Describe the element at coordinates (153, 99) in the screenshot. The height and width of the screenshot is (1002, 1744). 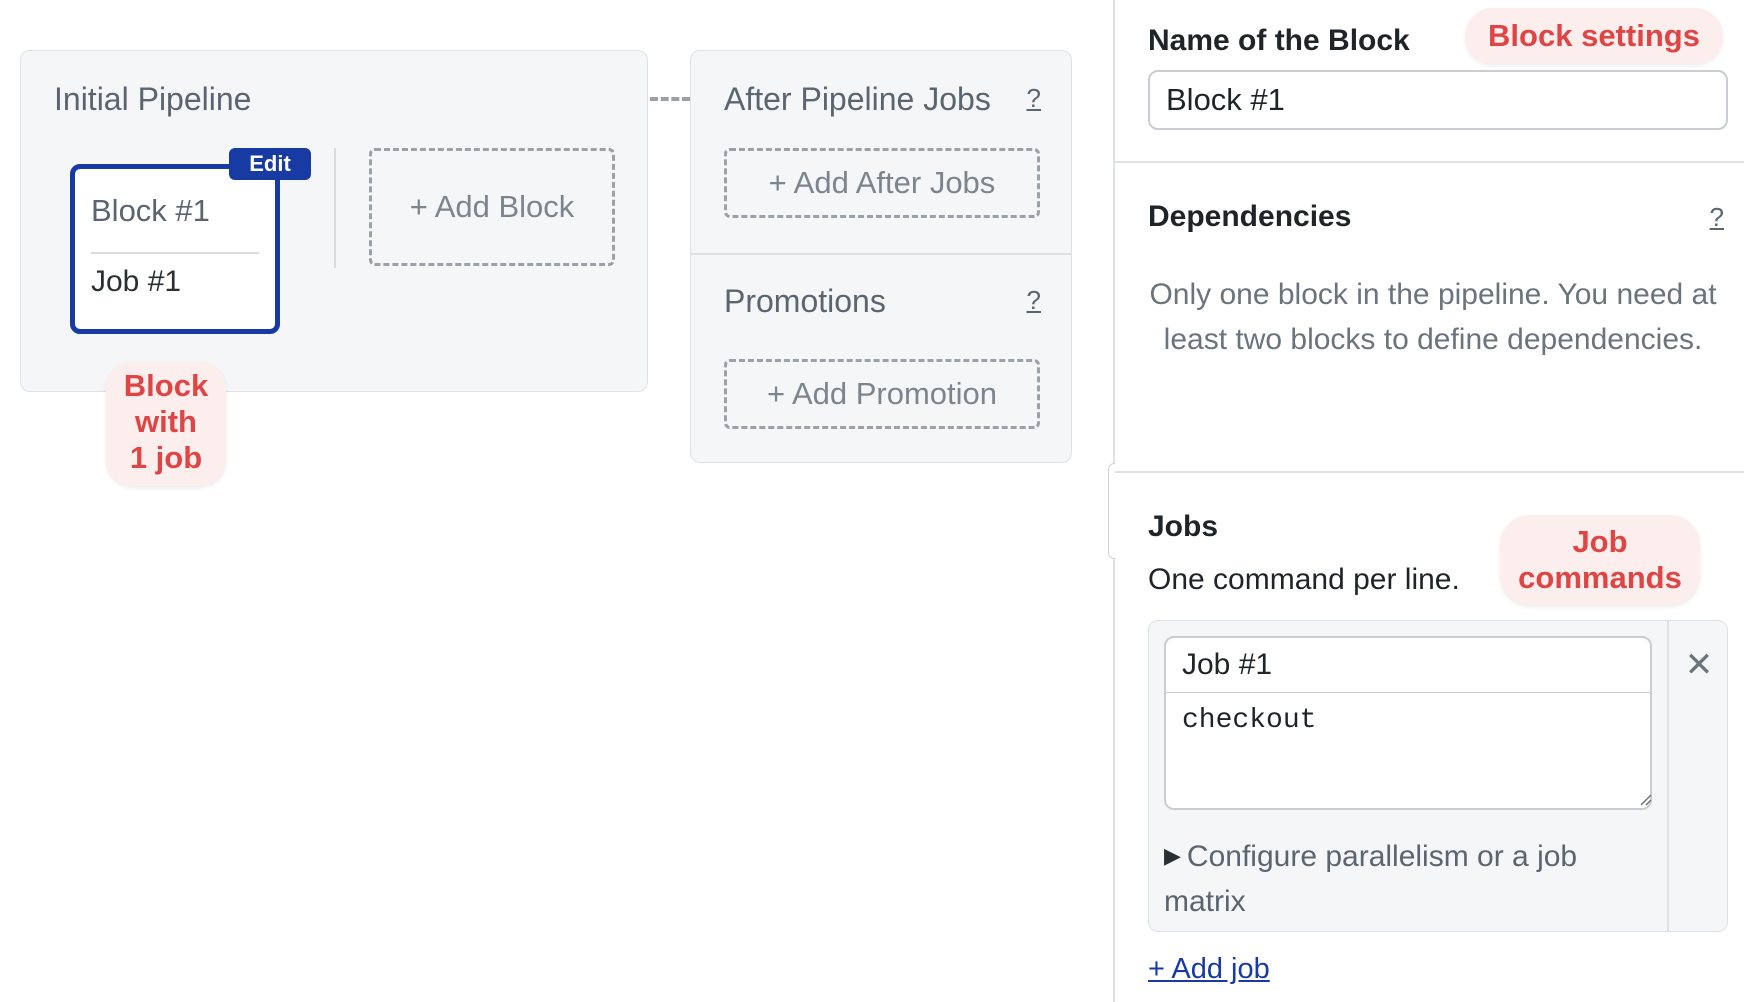
I see `pipeline-title: Initial Pipeline` at that location.